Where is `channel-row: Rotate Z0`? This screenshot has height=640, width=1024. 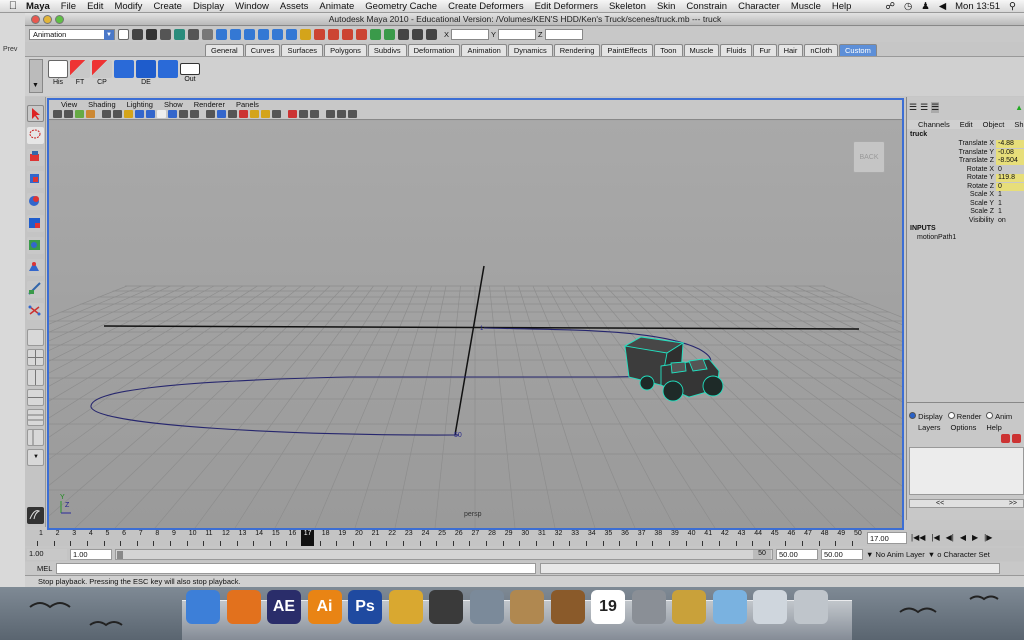
channel-row: Rotate Z0 is located at coordinates (965, 187).